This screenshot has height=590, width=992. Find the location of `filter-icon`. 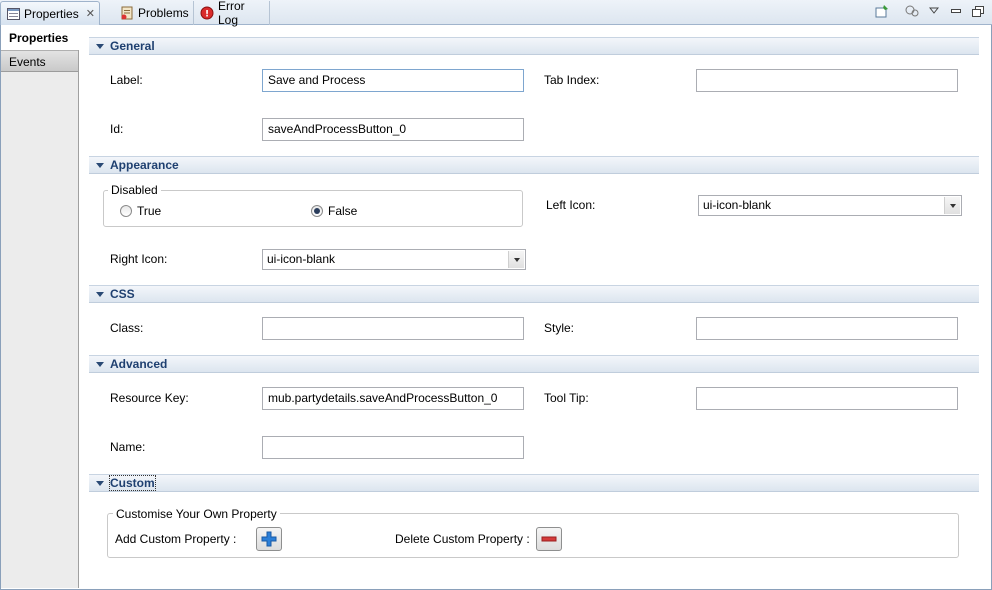

filter-icon is located at coordinates (912, 11).